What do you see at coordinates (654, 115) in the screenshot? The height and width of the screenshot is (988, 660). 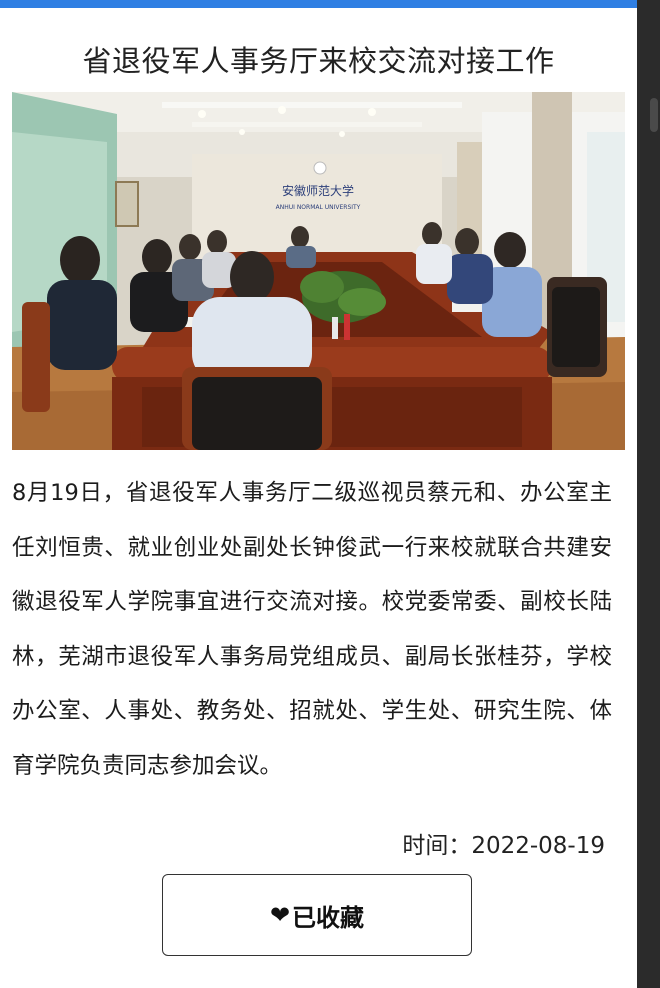 I see `scrollbar-thumb` at bounding box center [654, 115].